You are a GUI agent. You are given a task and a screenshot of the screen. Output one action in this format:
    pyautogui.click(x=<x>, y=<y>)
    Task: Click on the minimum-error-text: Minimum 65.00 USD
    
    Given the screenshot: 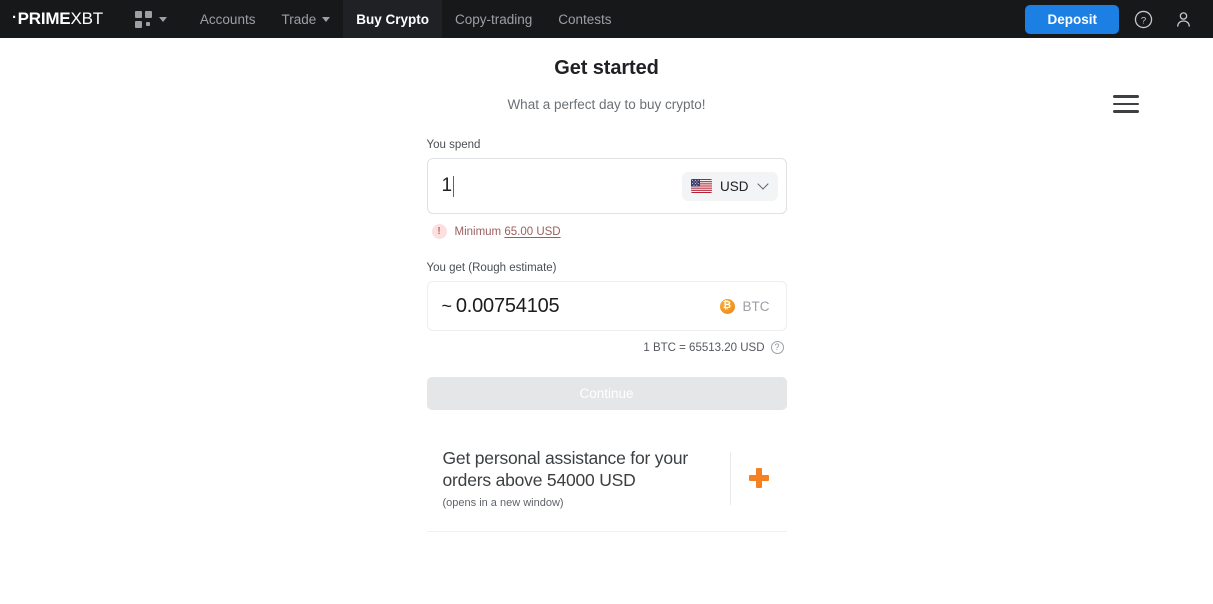 What is the action you would take?
    pyautogui.click(x=508, y=232)
    